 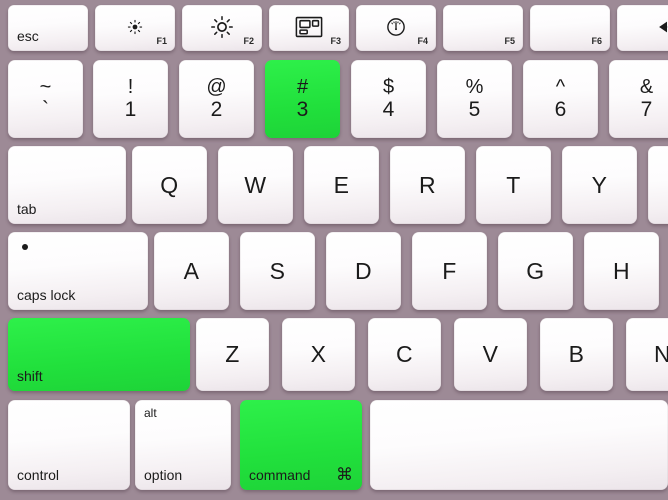 What do you see at coordinates (99, 354) in the screenshot?
I see `key-shift: shift` at bounding box center [99, 354].